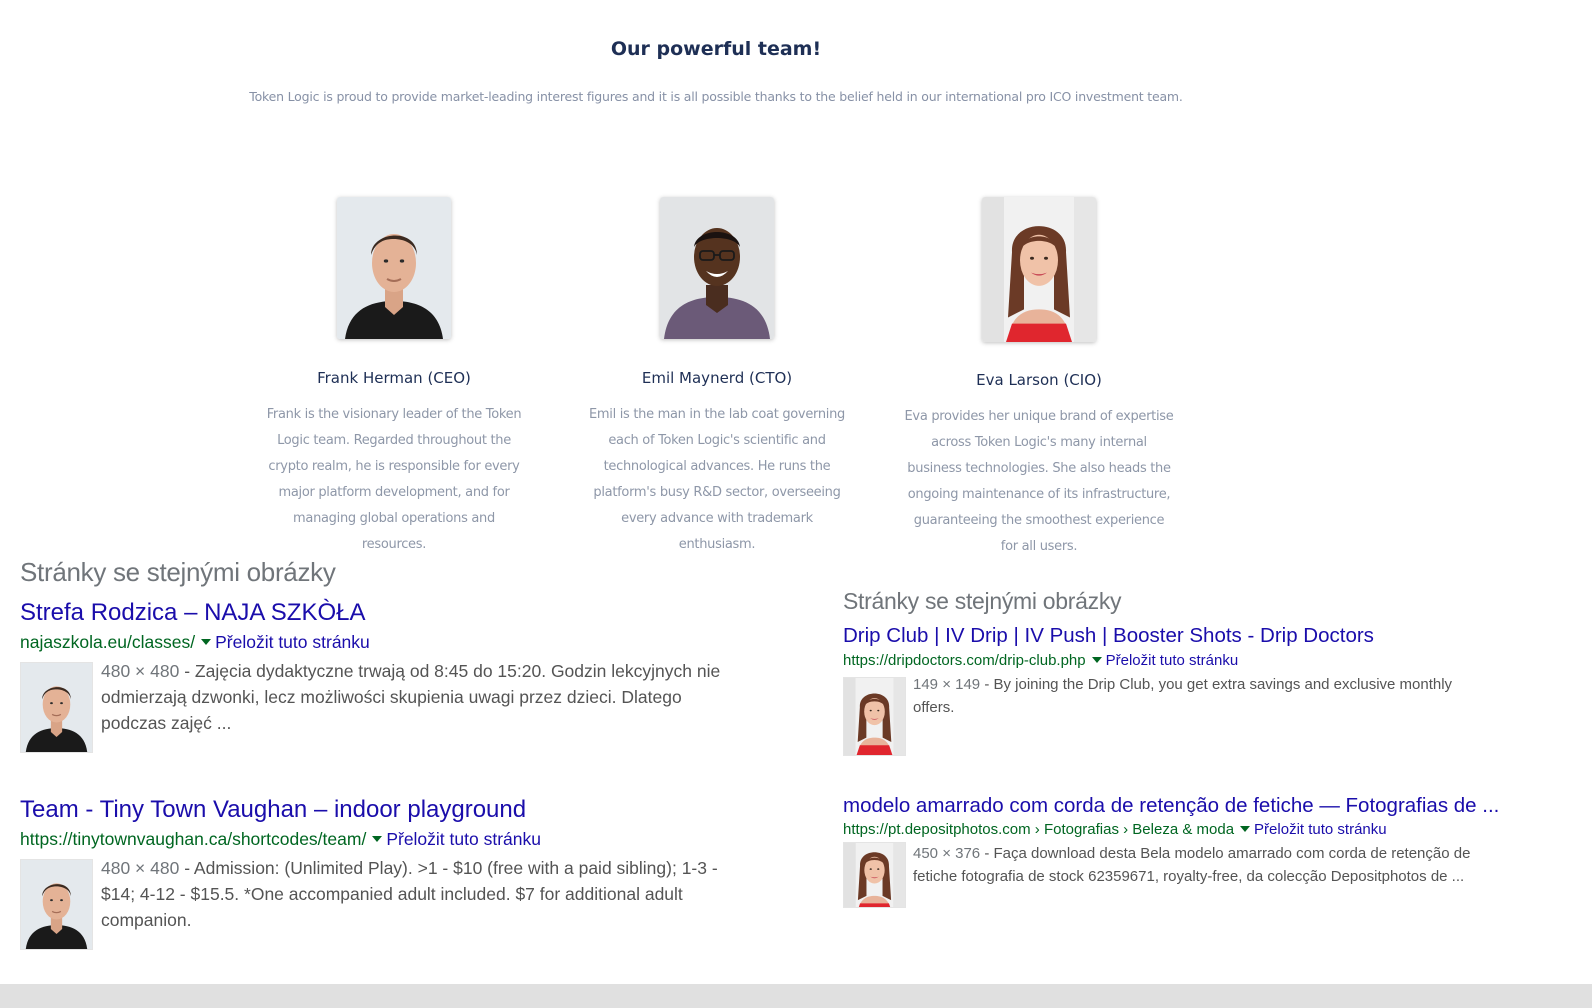 The width and height of the screenshot is (1592, 1008). I want to click on team-title: Our powerful team!, so click(716, 49).